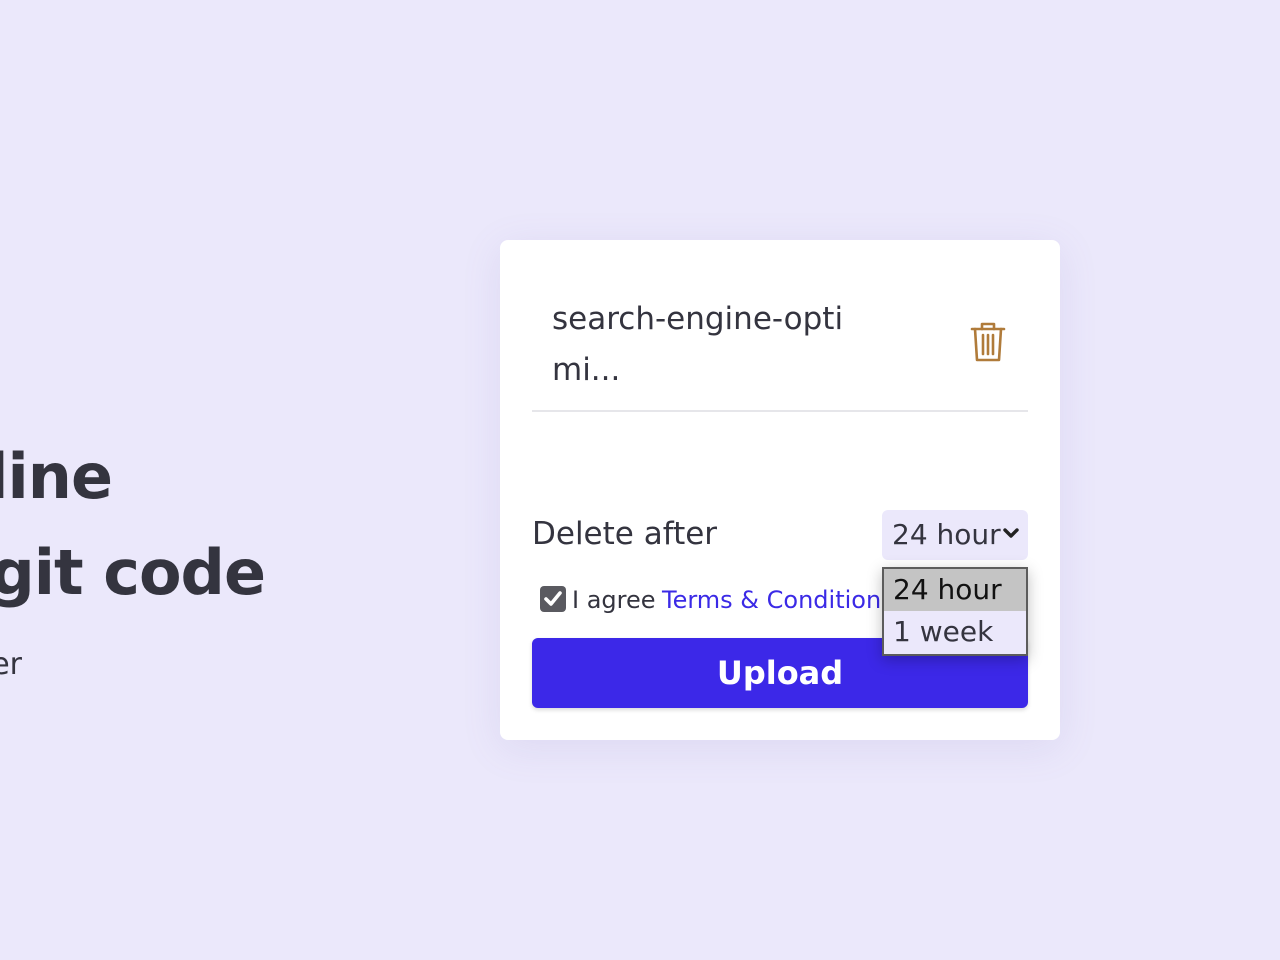  I want to click on delete-after-select: 24 hour, so click(955, 535).